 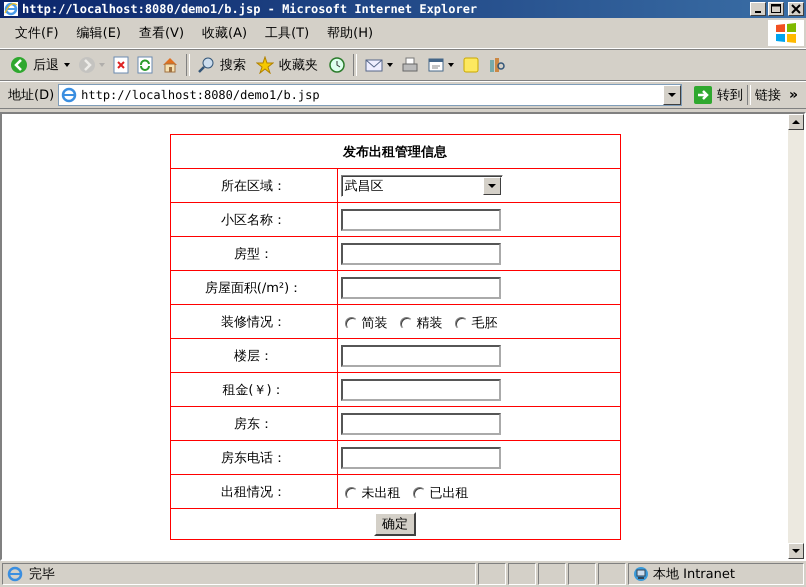 What do you see at coordinates (758, 12) in the screenshot?
I see `minimize-icon` at bounding box center [758, 12].